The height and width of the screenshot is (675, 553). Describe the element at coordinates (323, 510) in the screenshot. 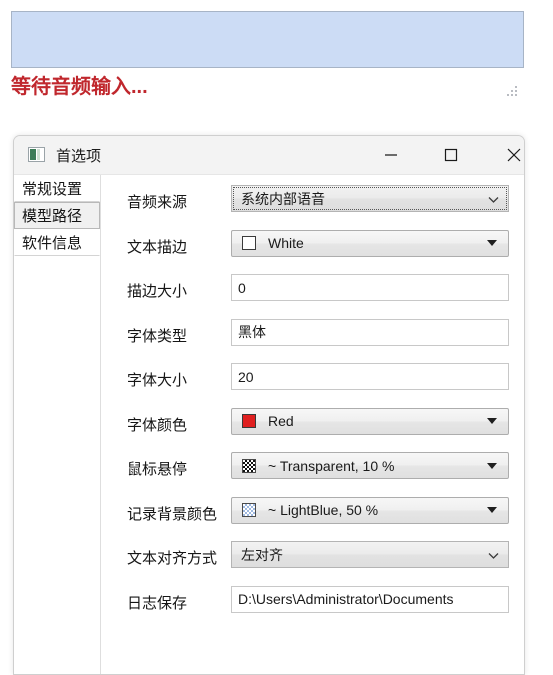

I see `field-value: ~ LightBlue, 50 %` at that location.